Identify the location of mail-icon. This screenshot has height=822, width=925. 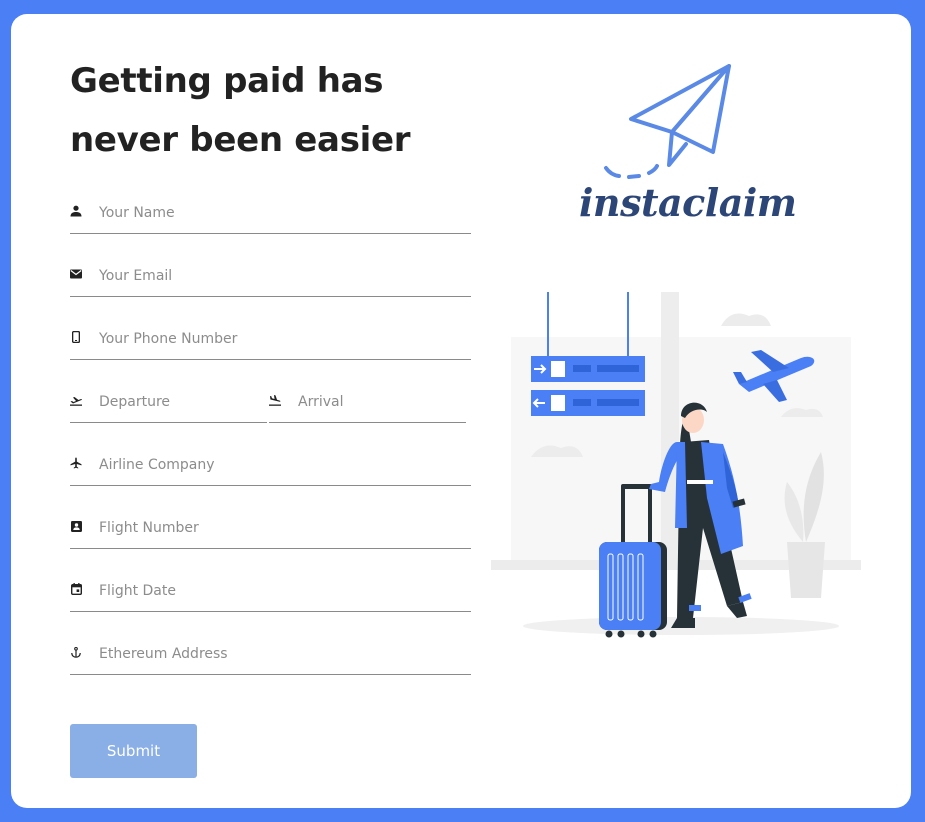
(76, 274).